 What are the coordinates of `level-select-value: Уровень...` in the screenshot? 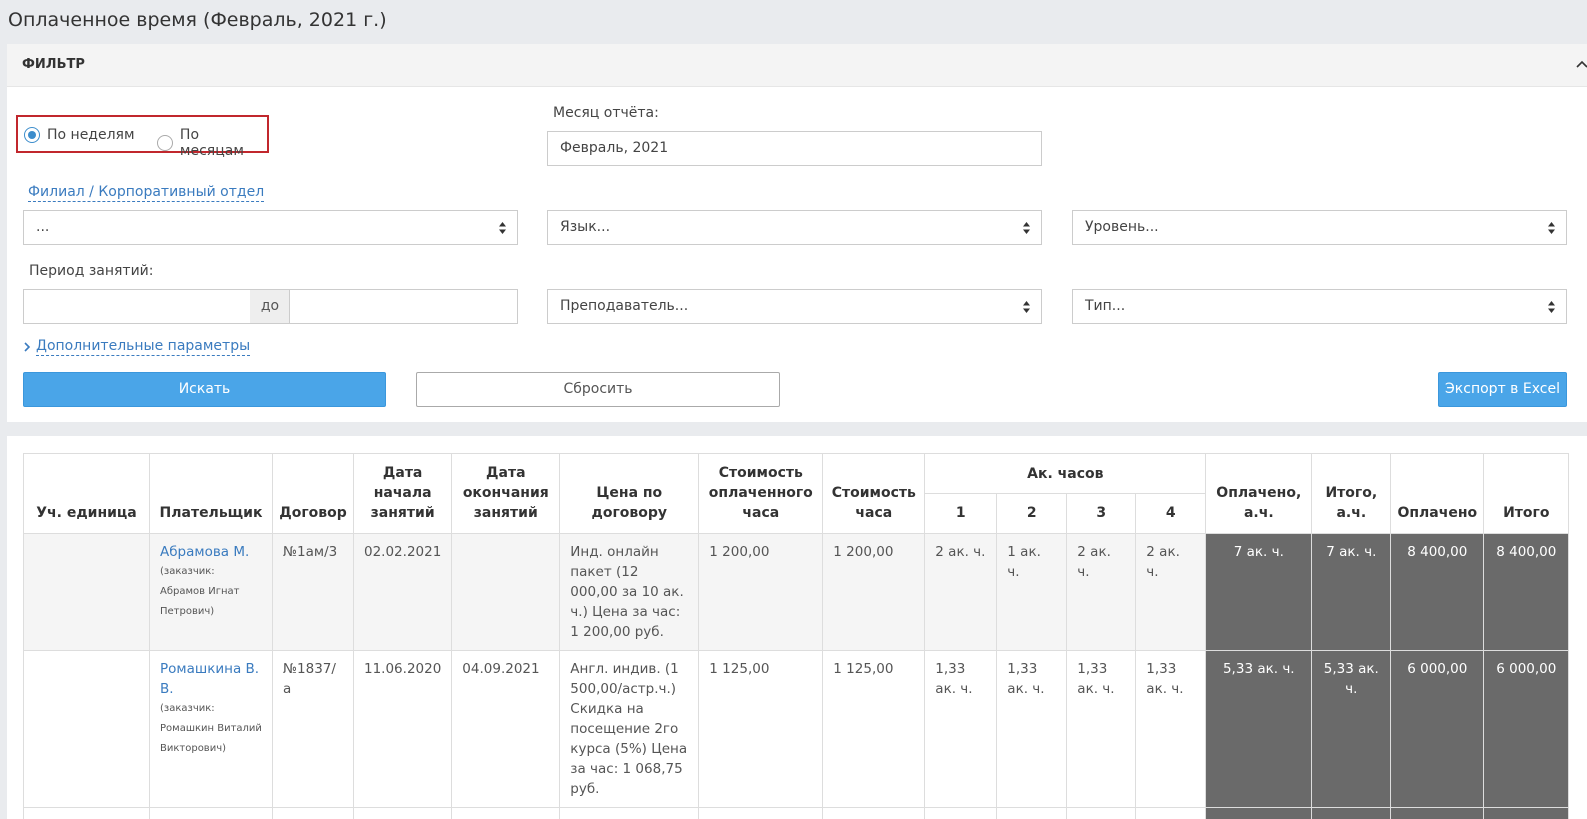 It's located at (1122, 227).